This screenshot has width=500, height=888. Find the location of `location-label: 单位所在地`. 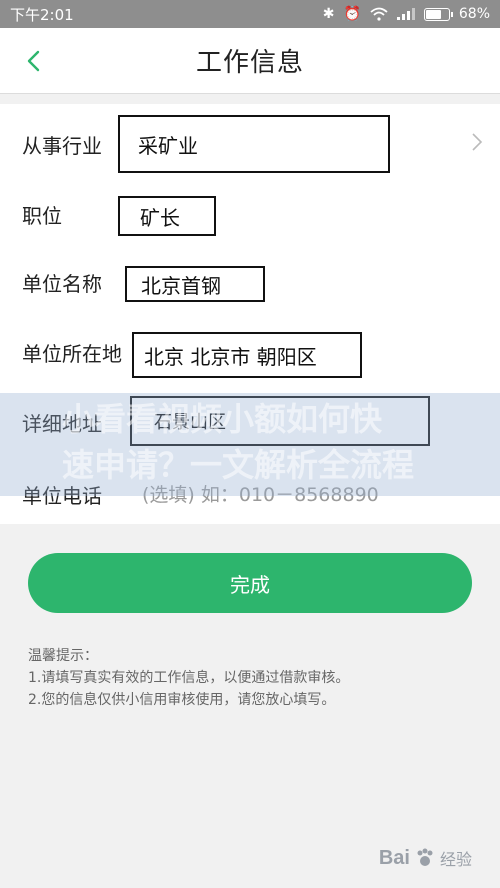

location-label: 单位所在地 is located at coordinates (72, 354).